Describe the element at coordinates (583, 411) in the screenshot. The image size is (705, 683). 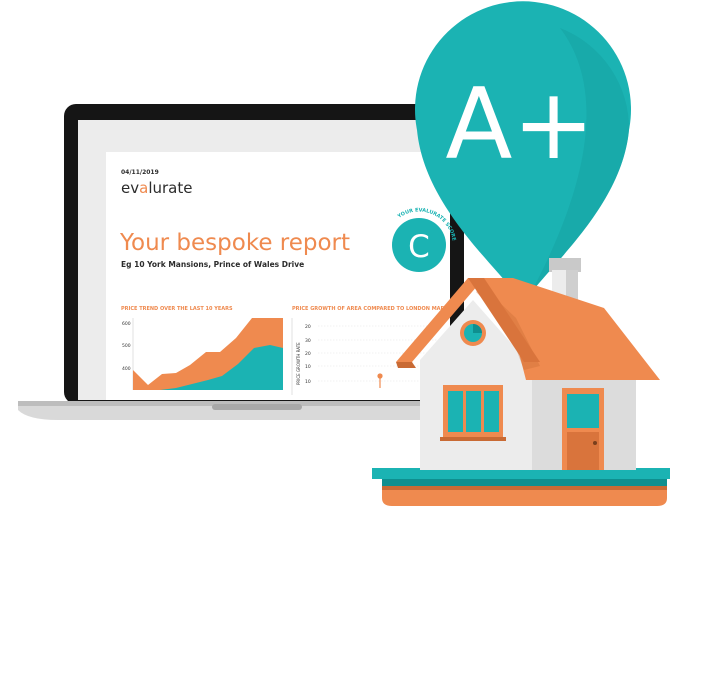
I see `door-glass` at that location.